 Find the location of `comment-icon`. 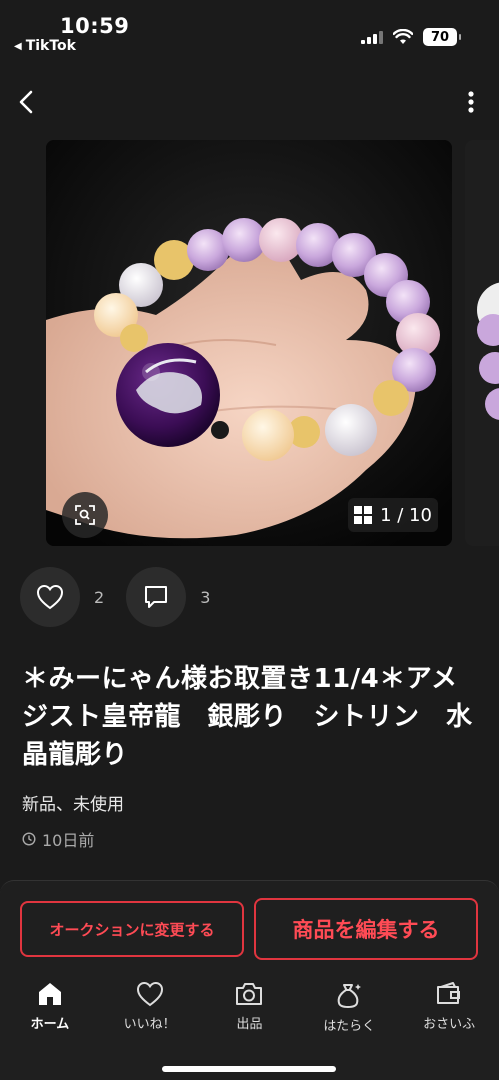

comment-icon is located at coordinates (156, 597).